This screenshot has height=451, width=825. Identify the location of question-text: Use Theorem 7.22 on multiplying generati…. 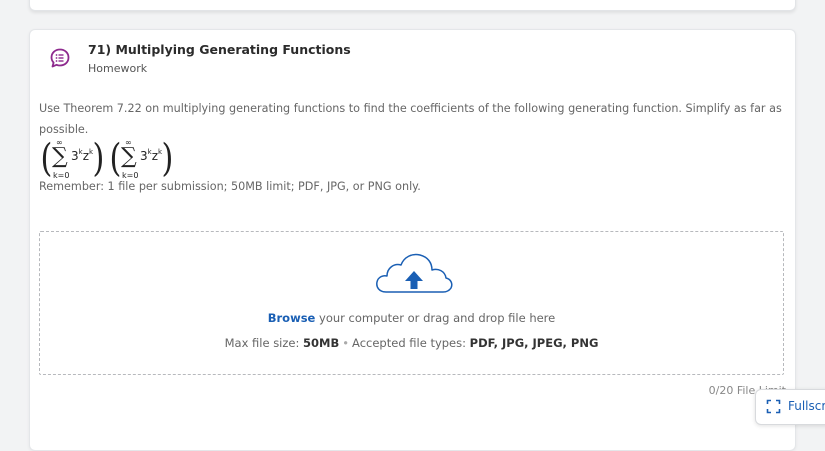
(410, 119).